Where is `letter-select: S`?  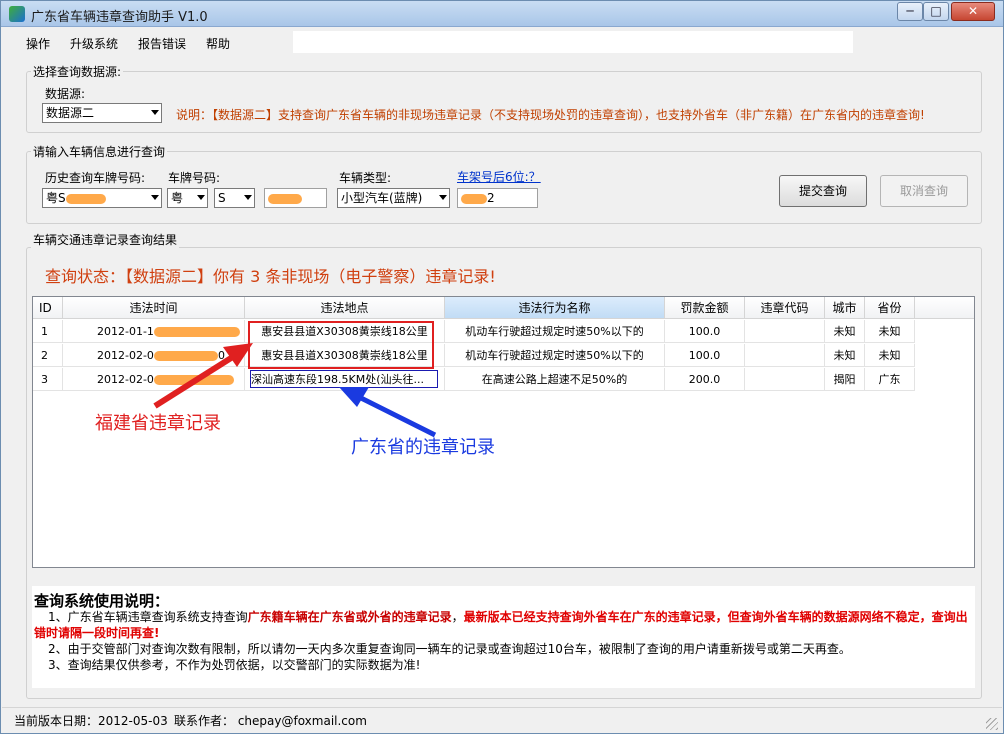
letter-select: S is located at coordinates (234, 198).